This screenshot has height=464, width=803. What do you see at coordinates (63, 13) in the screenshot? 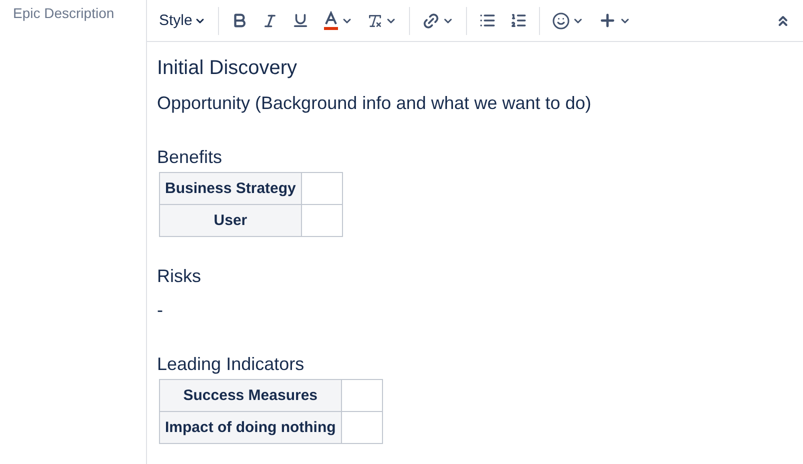
I see `field-label: Epic Description` at bounding box center [63, 13].